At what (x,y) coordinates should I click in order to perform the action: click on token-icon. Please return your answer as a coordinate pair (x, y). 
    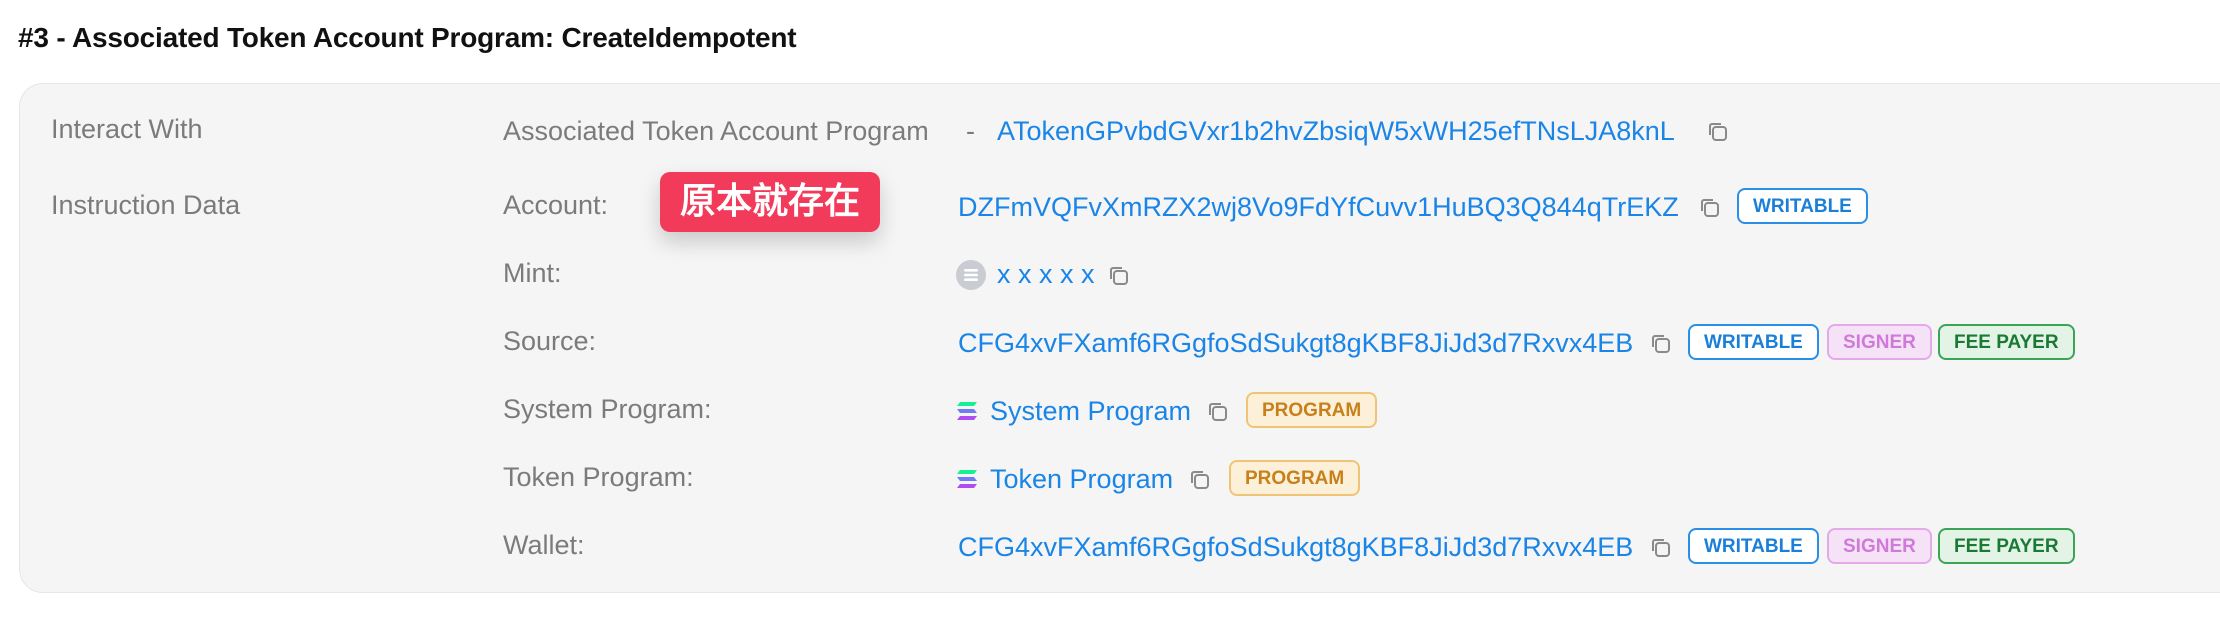
    Looking at the image, I should click on (971, 275).